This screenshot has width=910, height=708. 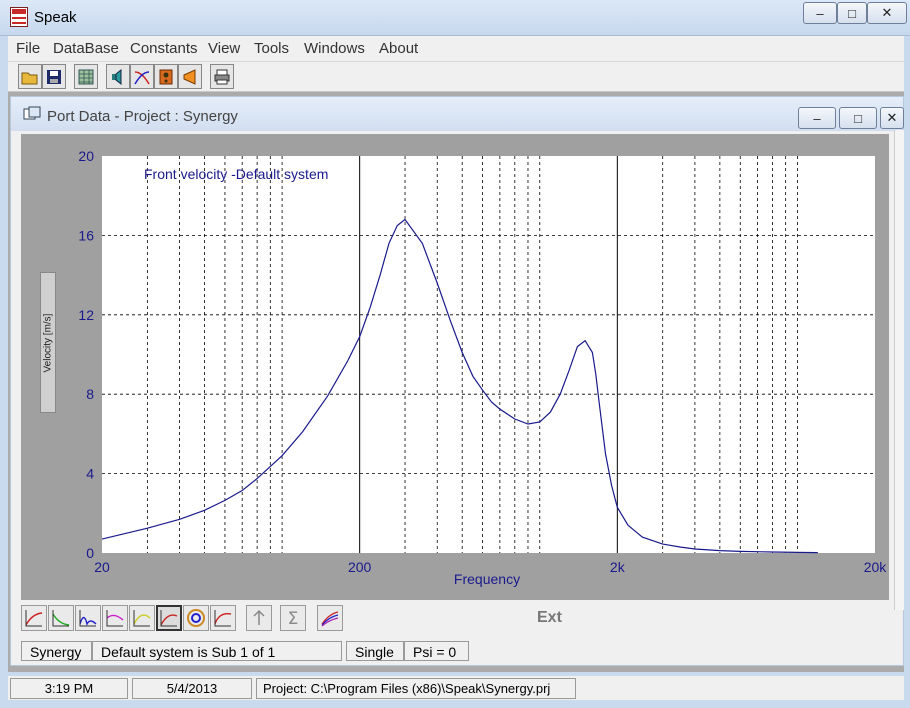 I want to click on menu-windows: Windows, so click(x=334, y=48).